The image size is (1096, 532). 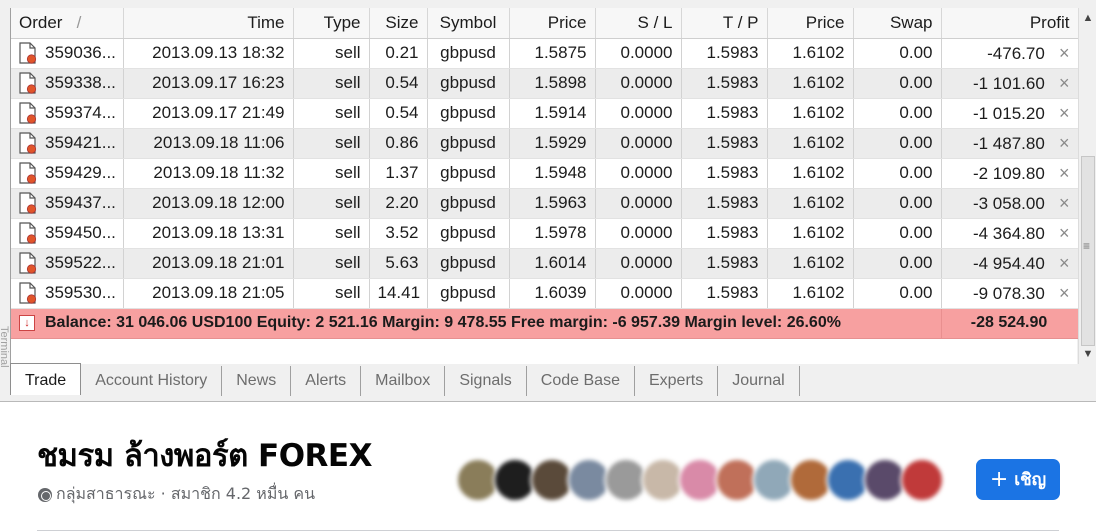 What do you see at coordinates (398, 53) in the screenshot?
I see `order-size: 0.21` at bounding box center [398, 53].